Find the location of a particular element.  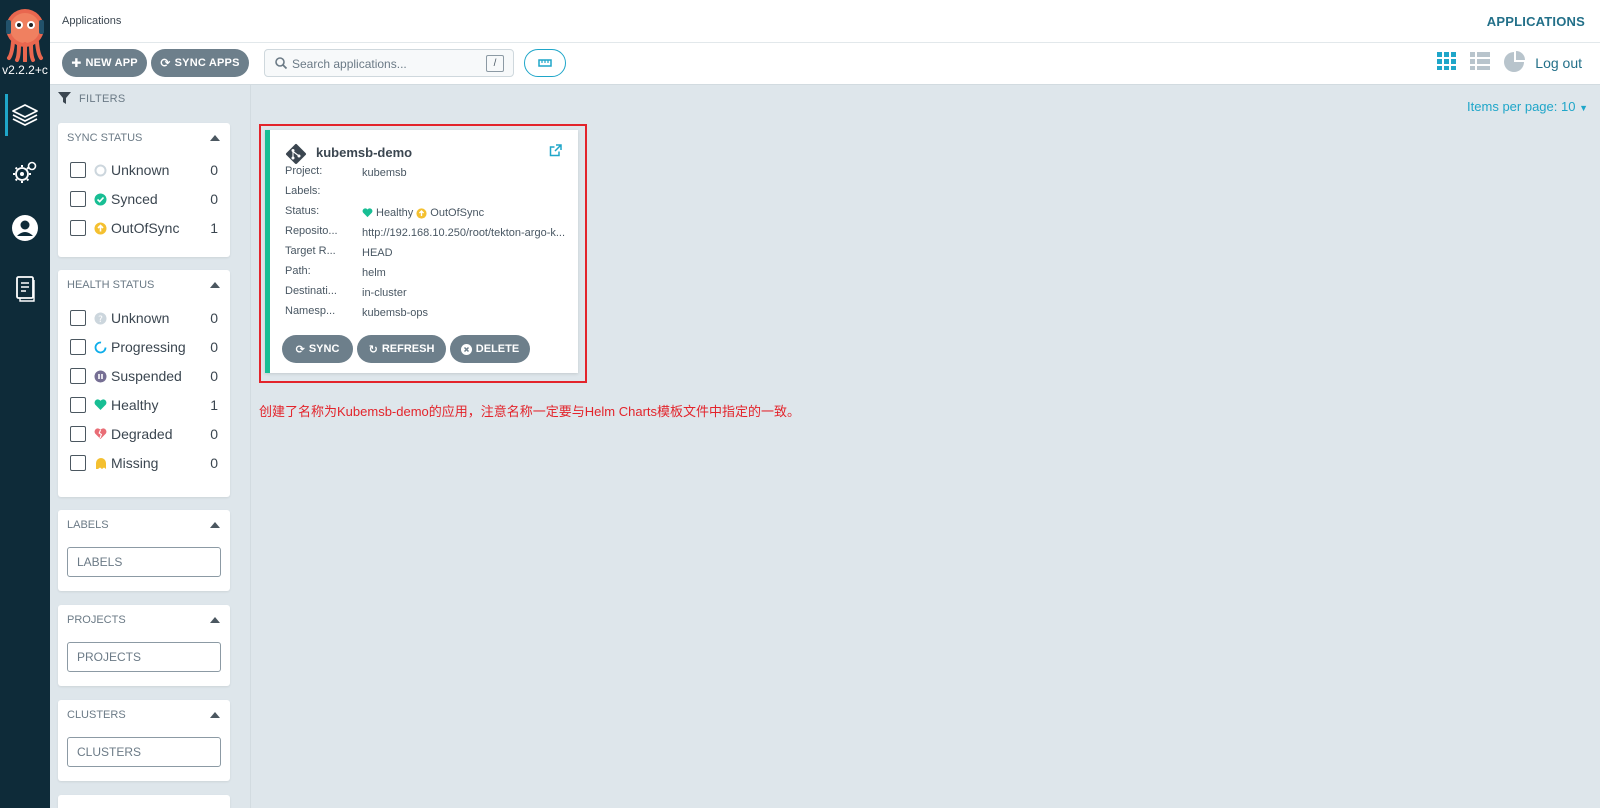

search-shortcut-key: / is located at coordinates (495, 63).